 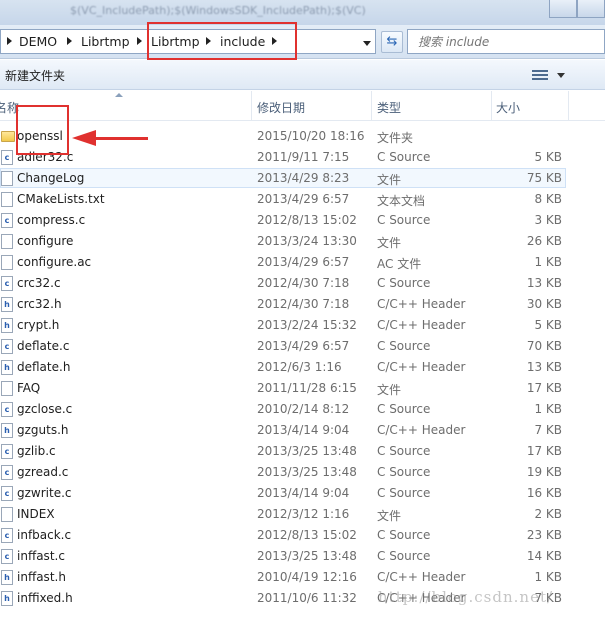 I want to click on file-size: 7 KB, so click(x=548, y=430).